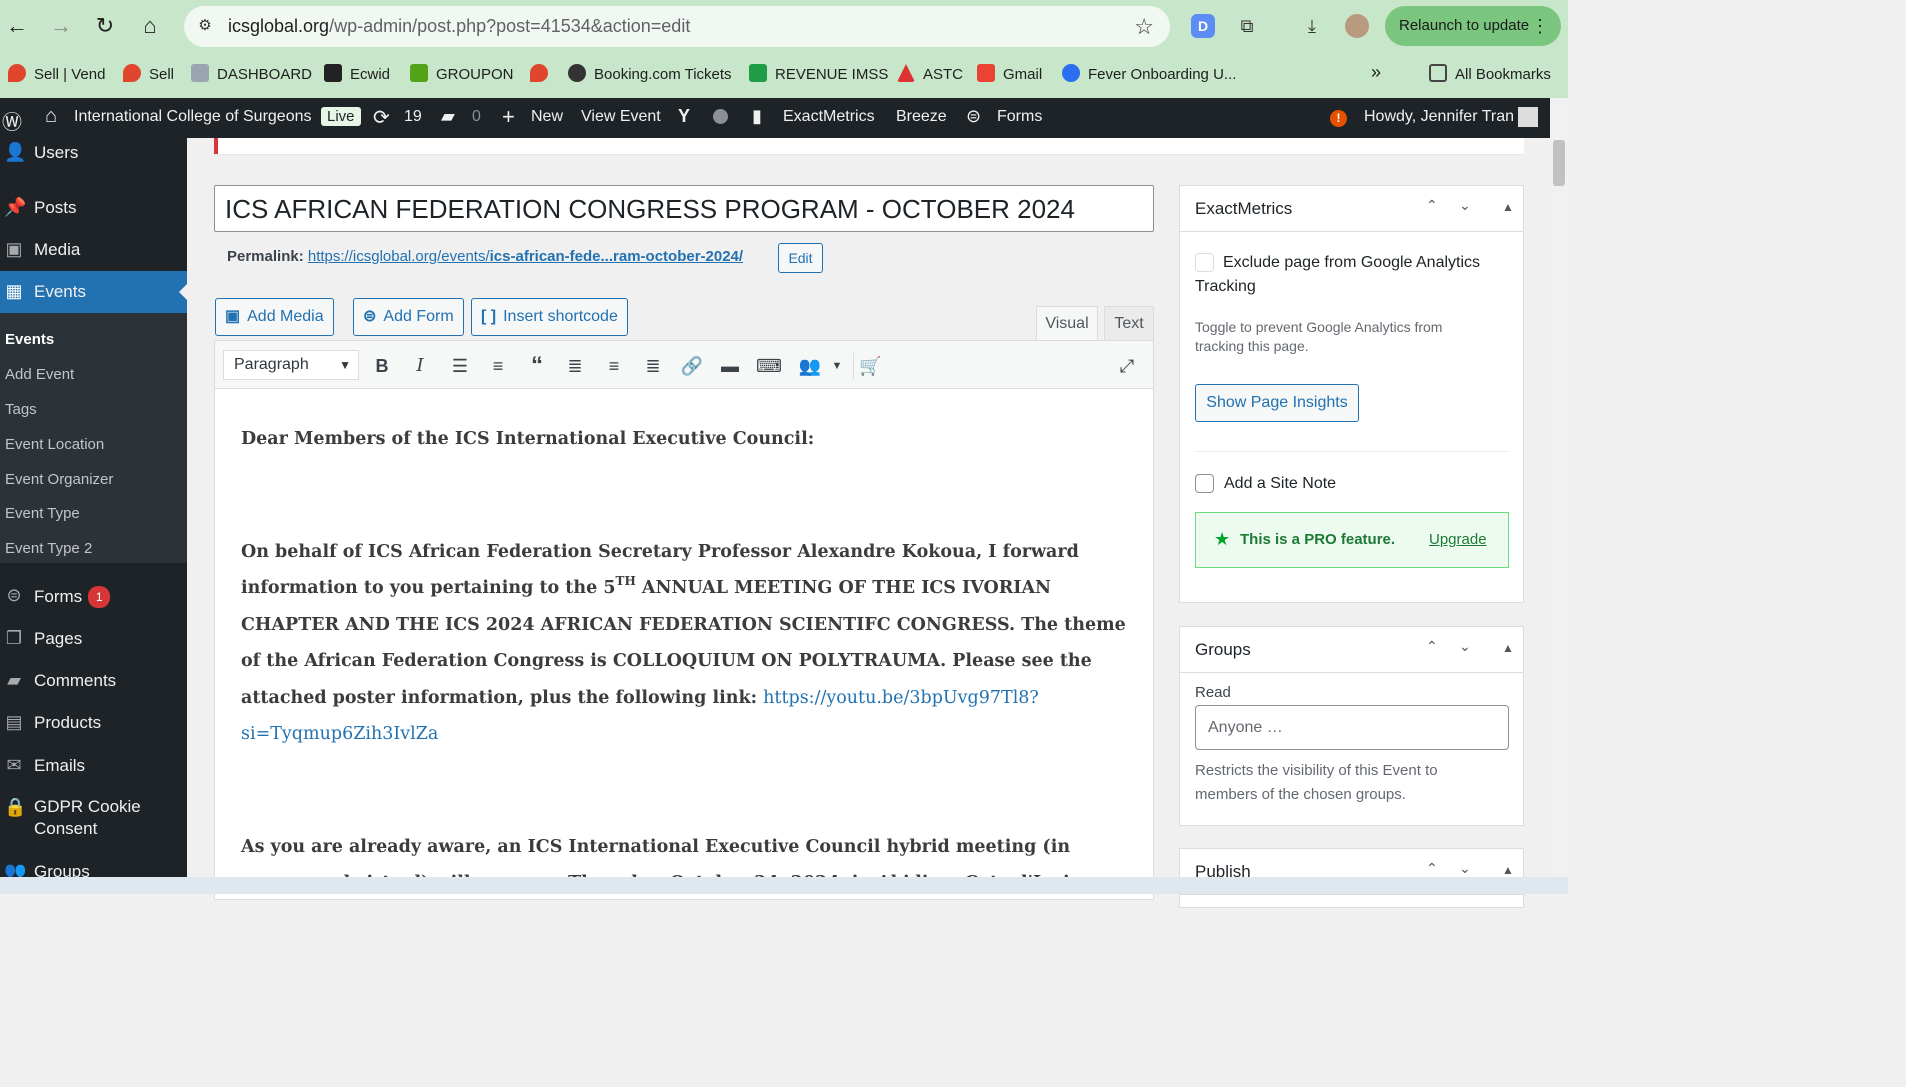  Describe the element at coordinates (93, 156) in the screenshot. I see `menu-users: 👤 Users` at that location.